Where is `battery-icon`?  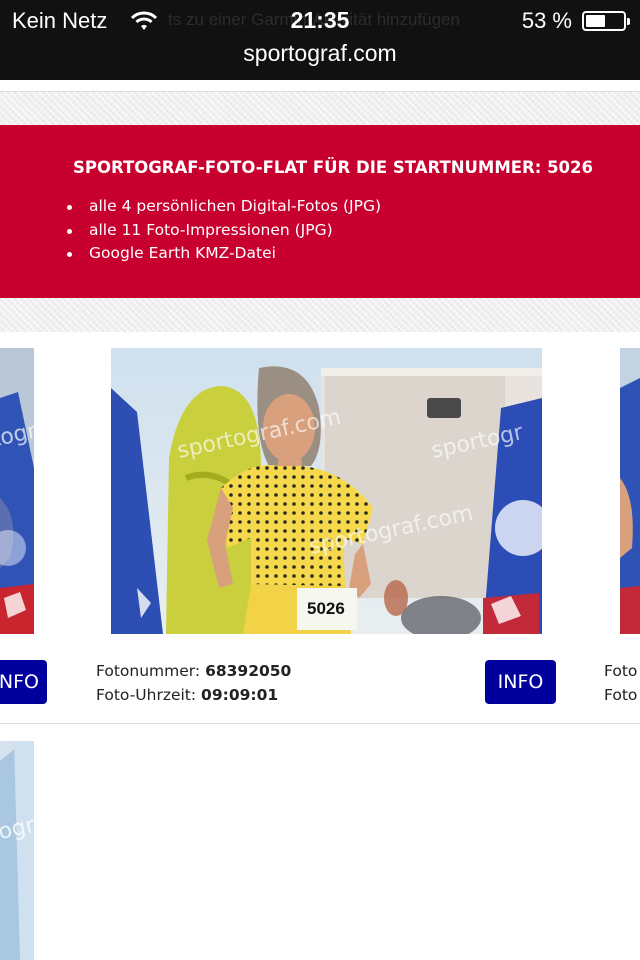 battery-icon is located at coordinates (606, 21).